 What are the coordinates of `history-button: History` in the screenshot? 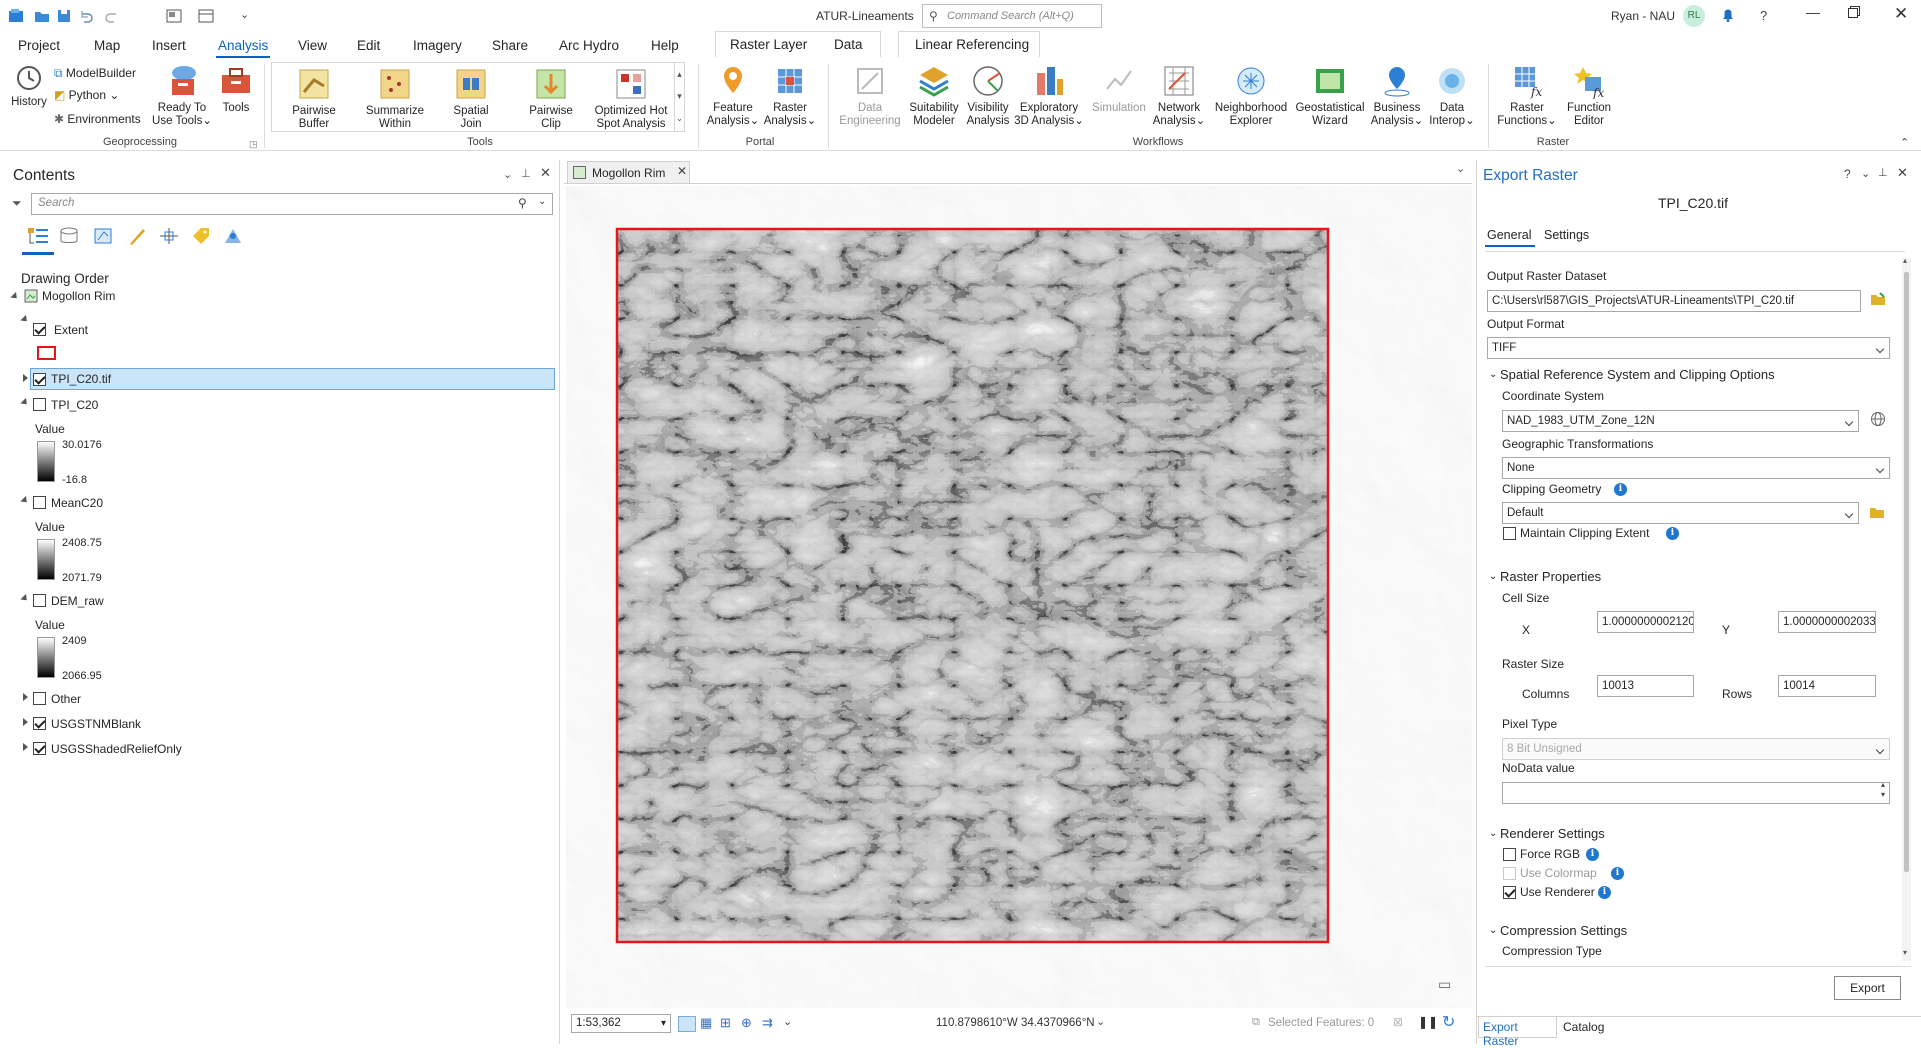 It's located at (29, 86).